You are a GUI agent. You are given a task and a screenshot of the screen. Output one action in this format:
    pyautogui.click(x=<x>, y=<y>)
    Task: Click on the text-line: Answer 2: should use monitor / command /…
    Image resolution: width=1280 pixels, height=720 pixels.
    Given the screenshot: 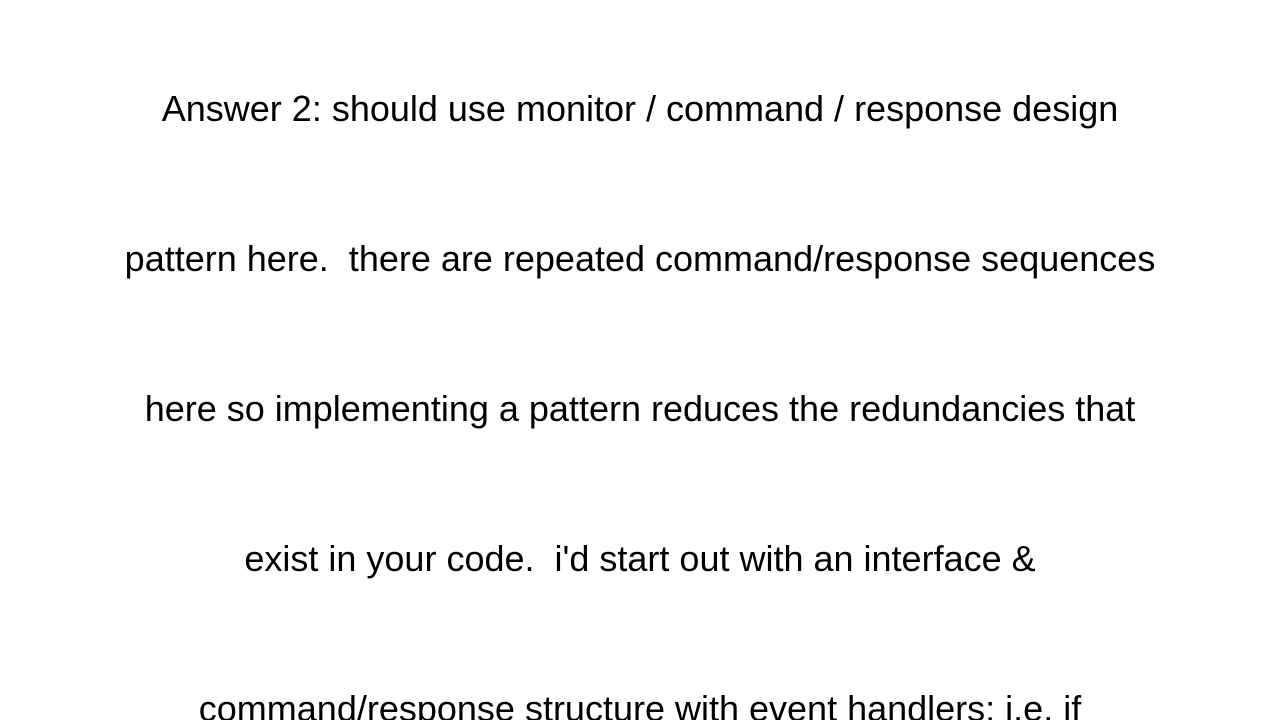 What is the action you would take?
    pyautogui.click(x=640, y=108)
    